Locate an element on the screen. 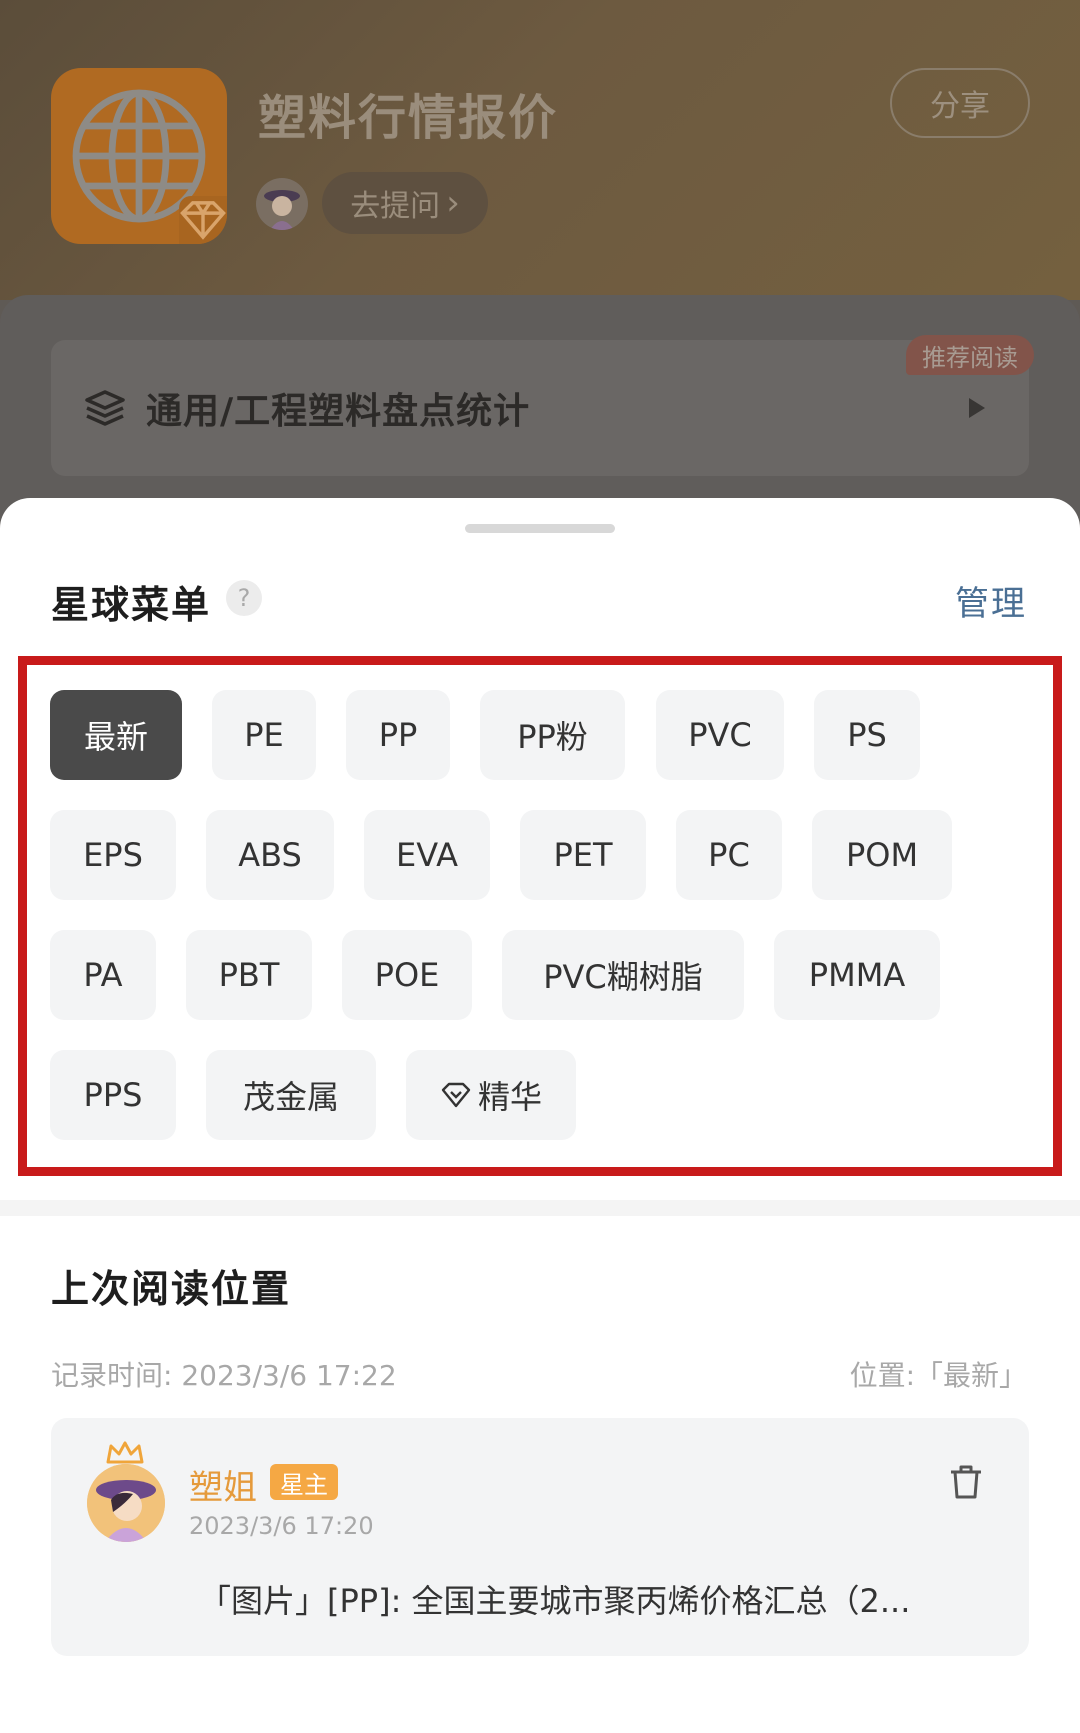 Image resolution: width=1080 pixels, height=1733 pixels. tag-pvc-paste-resin: PVC糊树脂 is located at coordinates (623, 975).